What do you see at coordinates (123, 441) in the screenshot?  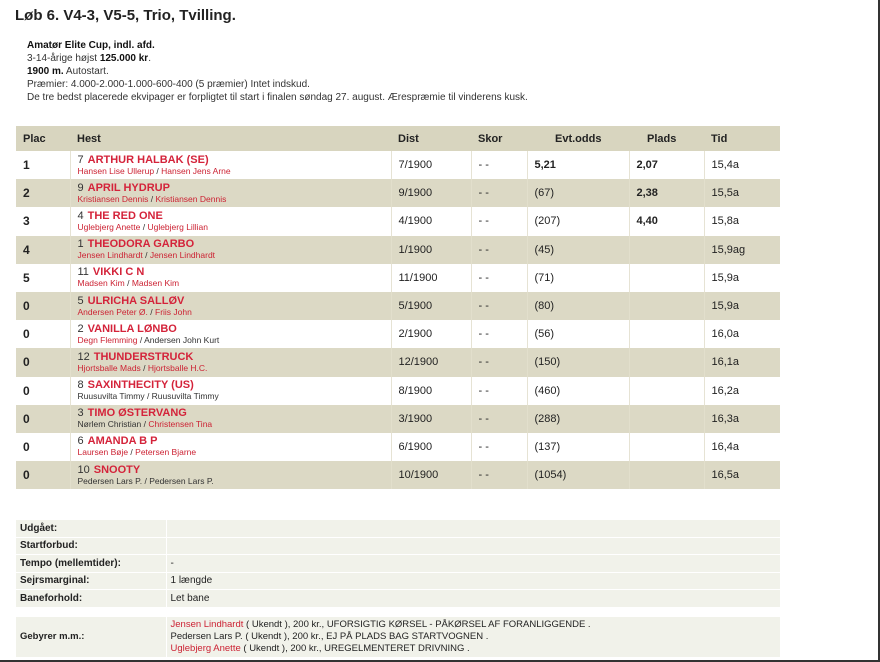 I see `horse-name-link: AMANDA B P` at bounding box center [123, 441].